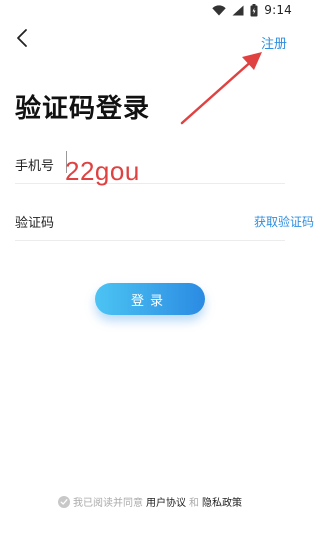 The height and width of the screenshot is (533, 320). Describe the element at coordinates (219, 10) in the screenshot. I see `wifi-icon` at that location.